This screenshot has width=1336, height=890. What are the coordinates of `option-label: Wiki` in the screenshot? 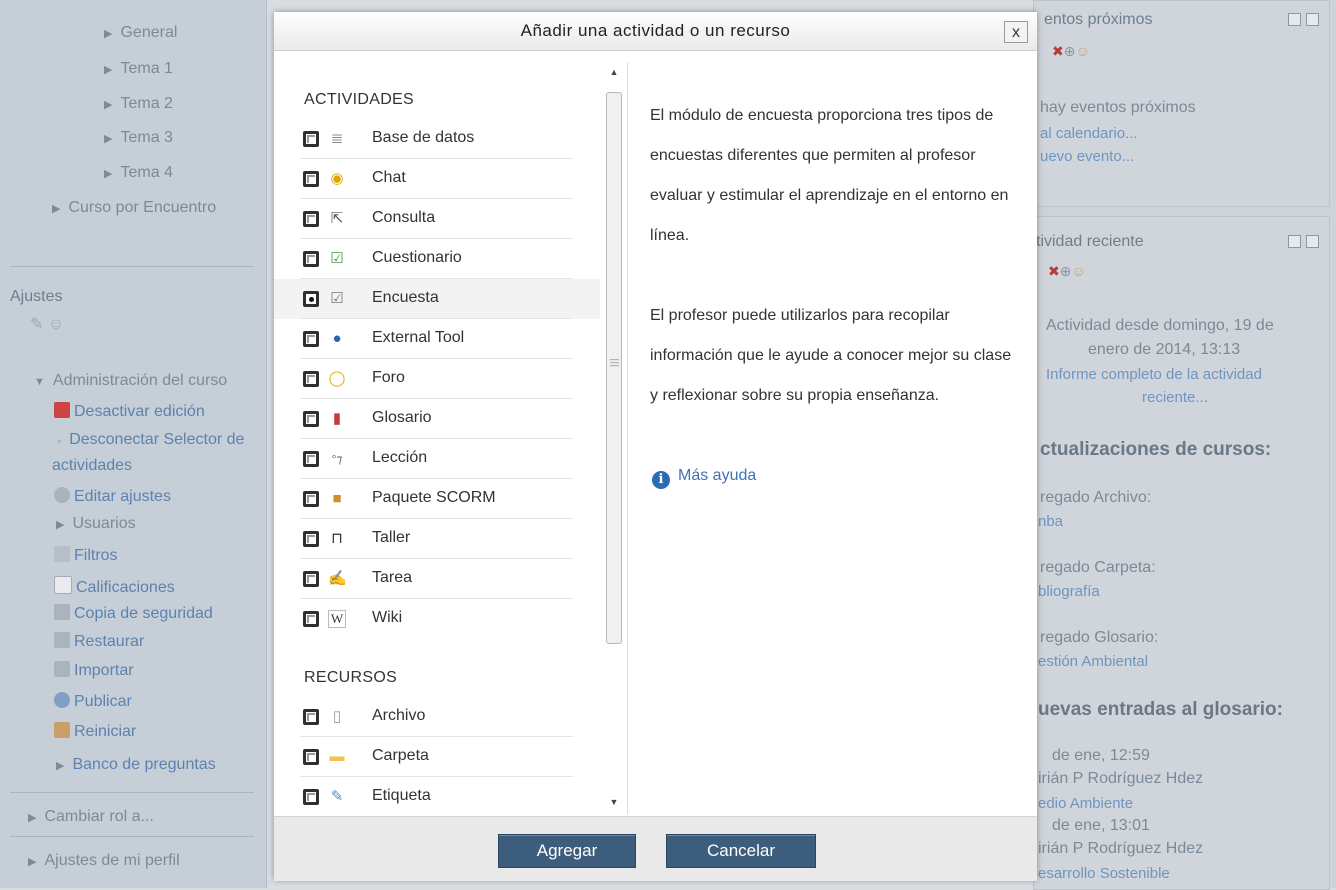 It's located at (387, 617).